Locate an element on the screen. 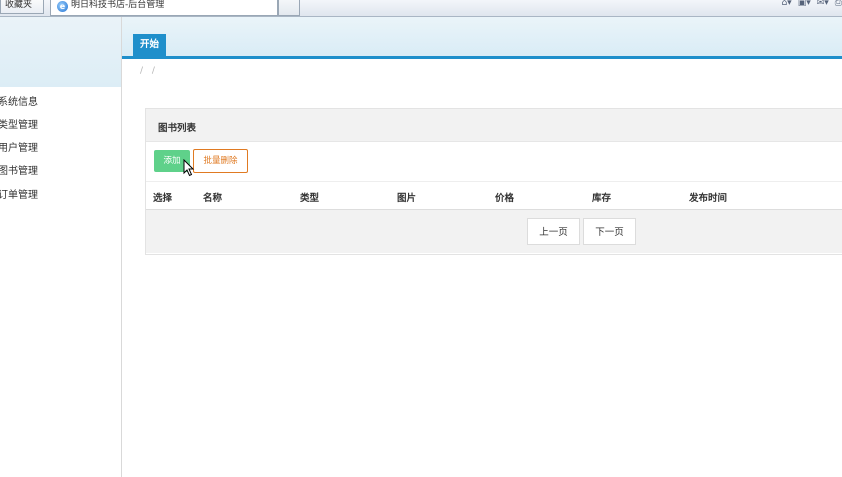  mail-icon: ✉▾ is located at coordinates (823, 6).